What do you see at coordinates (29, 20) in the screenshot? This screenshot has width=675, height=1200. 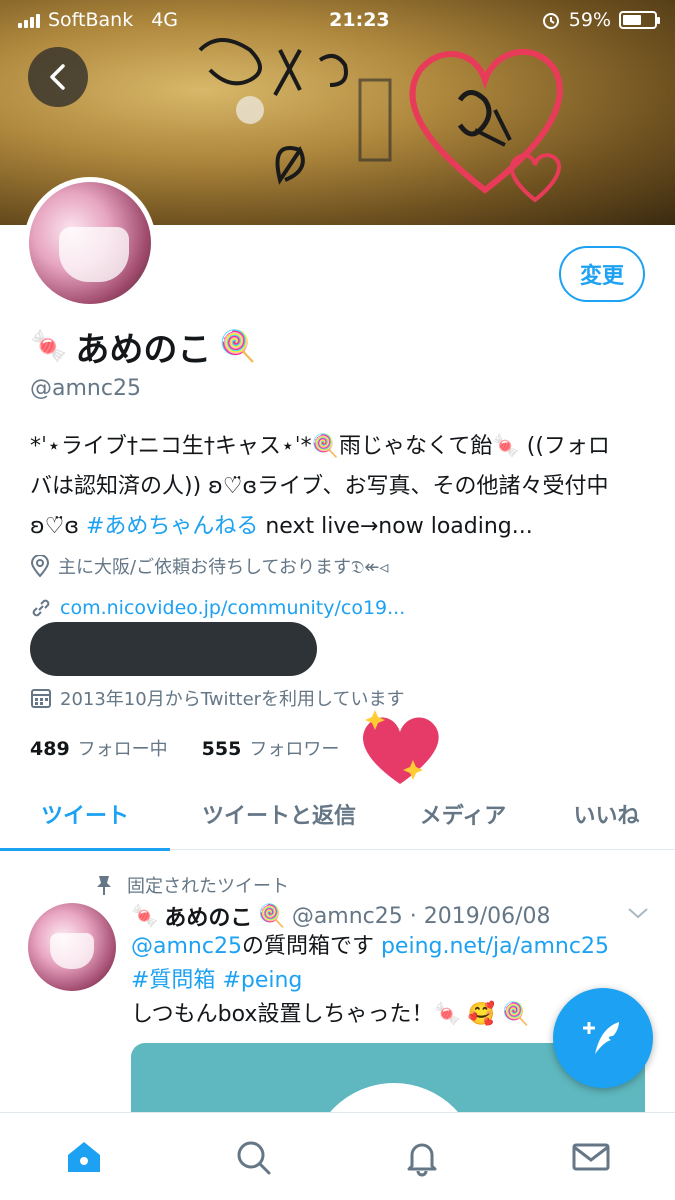 I see `signal-icon` at bounding box center [29, 20].